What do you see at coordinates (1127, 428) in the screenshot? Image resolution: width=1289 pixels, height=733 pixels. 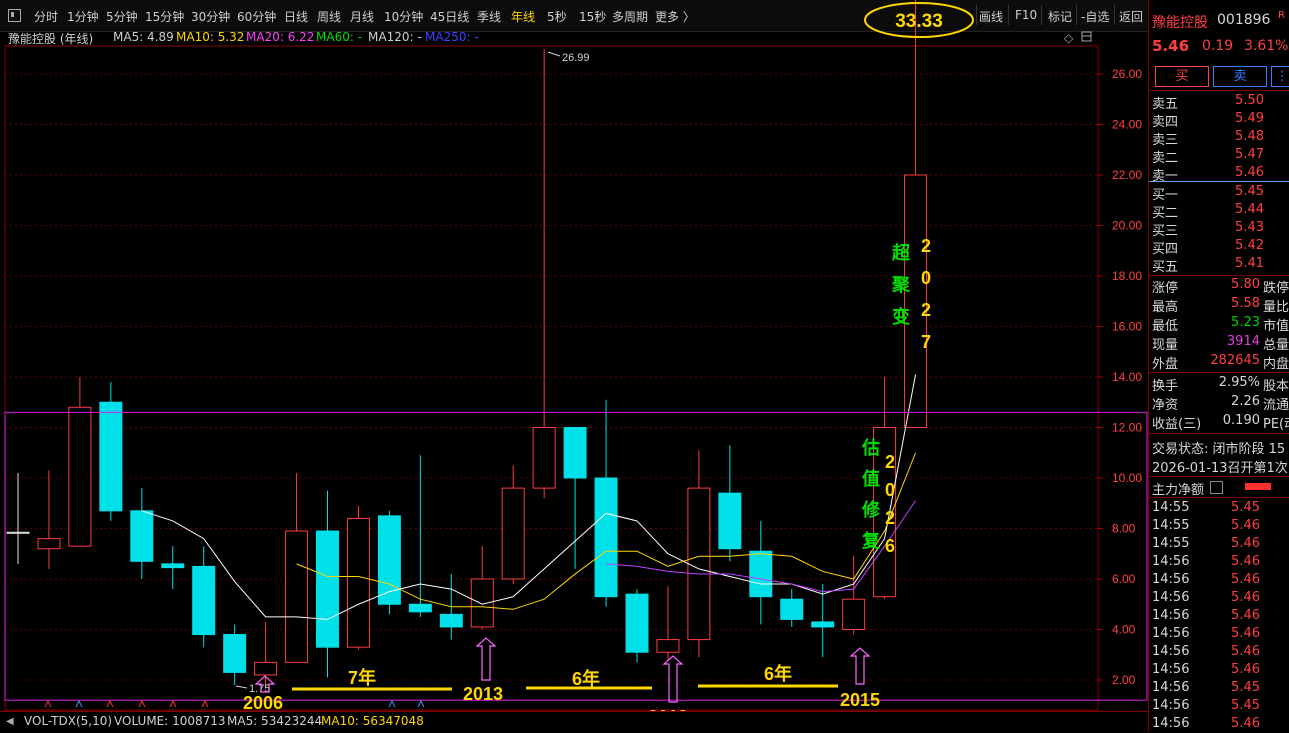 I see `y-tick-label: 12.00` at bounding box center [1127, 428].